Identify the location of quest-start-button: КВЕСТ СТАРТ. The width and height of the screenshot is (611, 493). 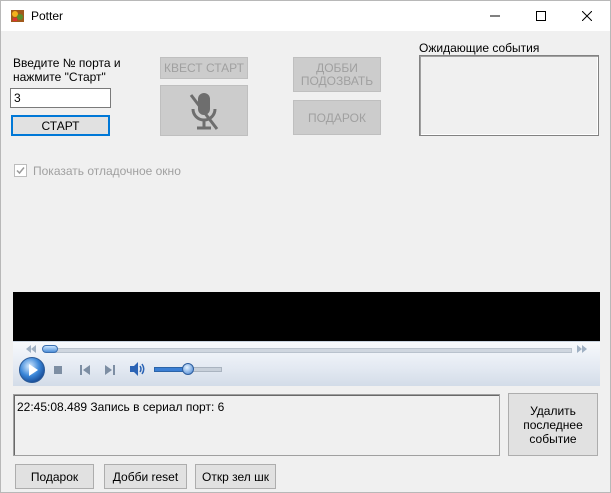
(204, 68).